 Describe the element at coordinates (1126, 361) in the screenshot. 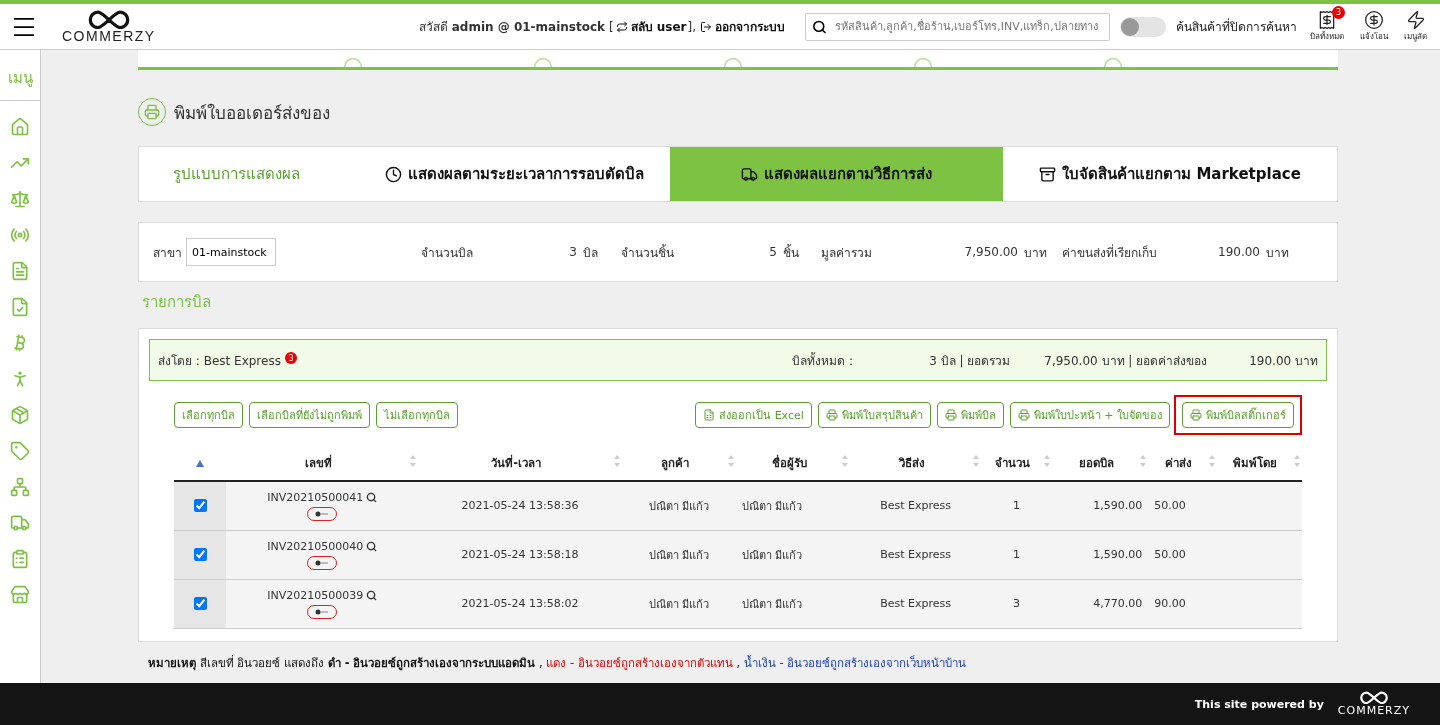

I see `total-amount: 7,950.00 บาท | ยอดค่าส่งของ` at that location.